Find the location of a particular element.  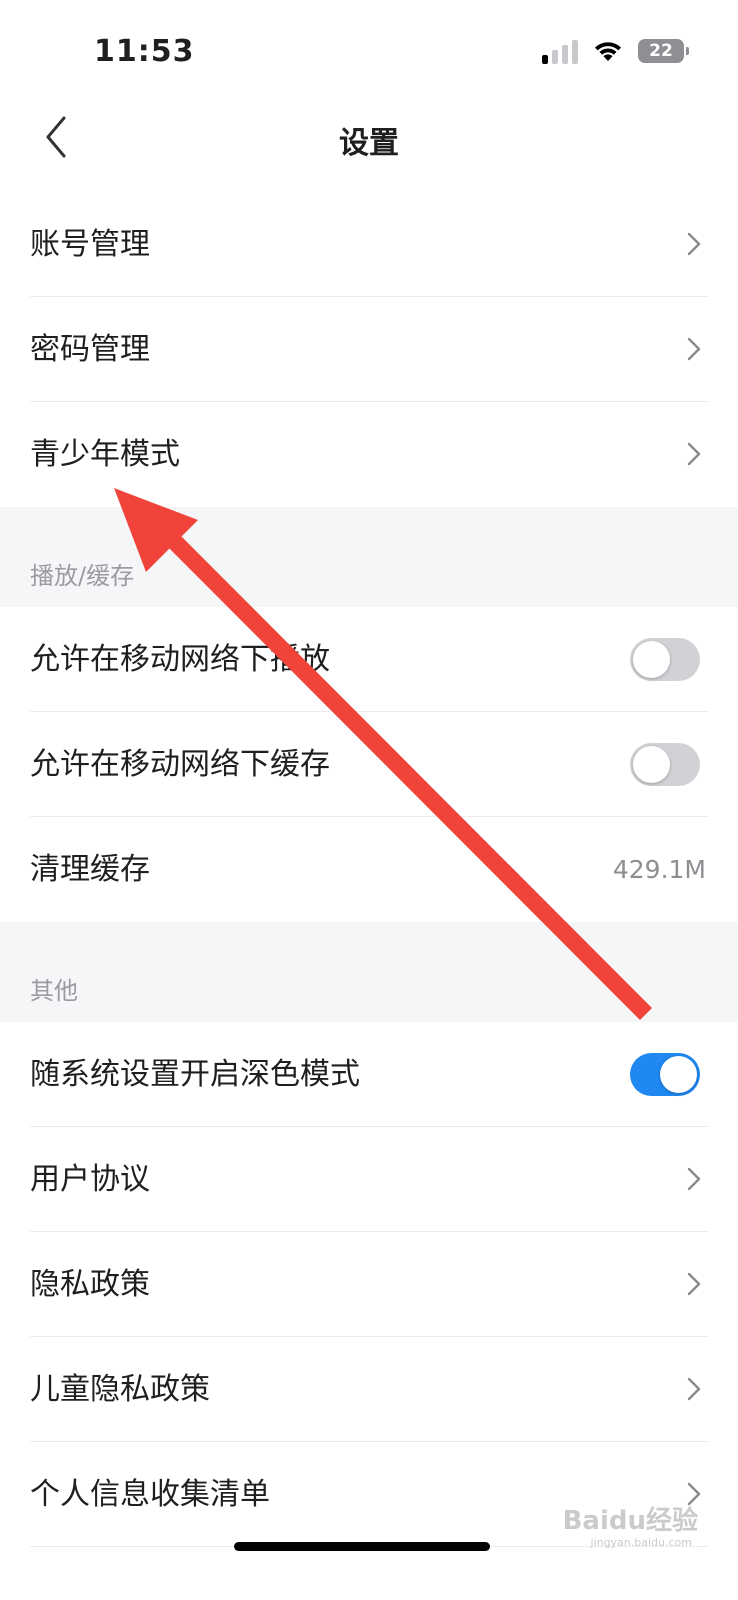

row-clear-cache: 清理缓存 429.1M is located at coordinates (369, 869).